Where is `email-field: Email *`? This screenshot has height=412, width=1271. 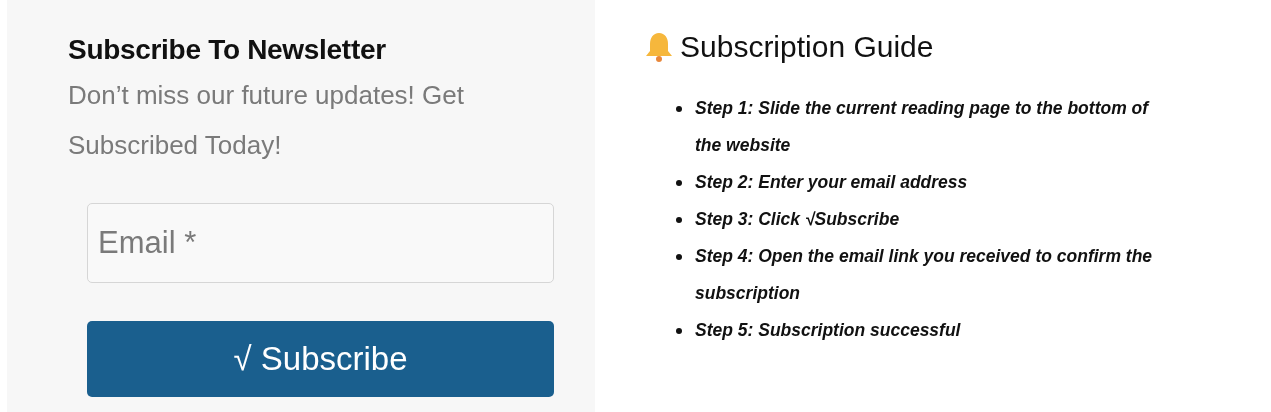
email-field: Email * is located at coordinates (320, 243).